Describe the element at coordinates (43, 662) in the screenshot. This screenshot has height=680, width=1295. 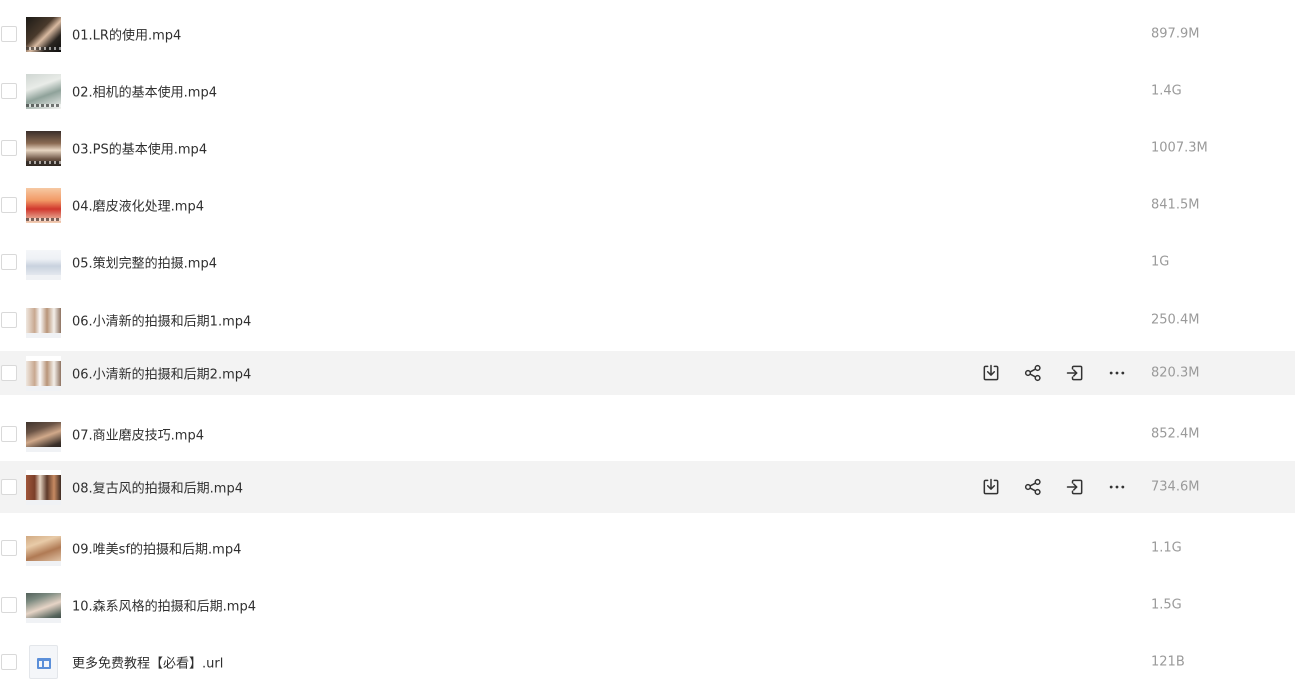
I see `url-file-icon` at that location.